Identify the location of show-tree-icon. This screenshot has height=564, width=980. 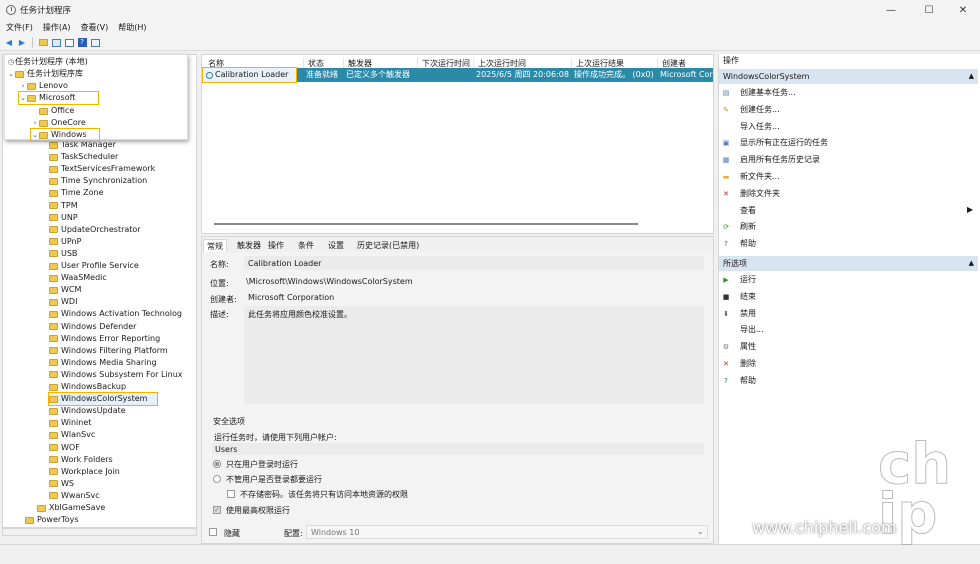
(56, 43).